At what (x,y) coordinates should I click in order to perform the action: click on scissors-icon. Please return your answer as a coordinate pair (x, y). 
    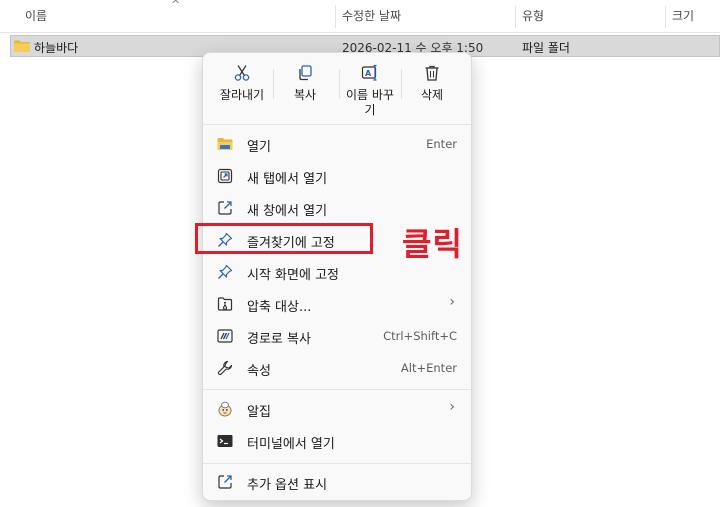
    Looking at the image, I should click on (242, 73).